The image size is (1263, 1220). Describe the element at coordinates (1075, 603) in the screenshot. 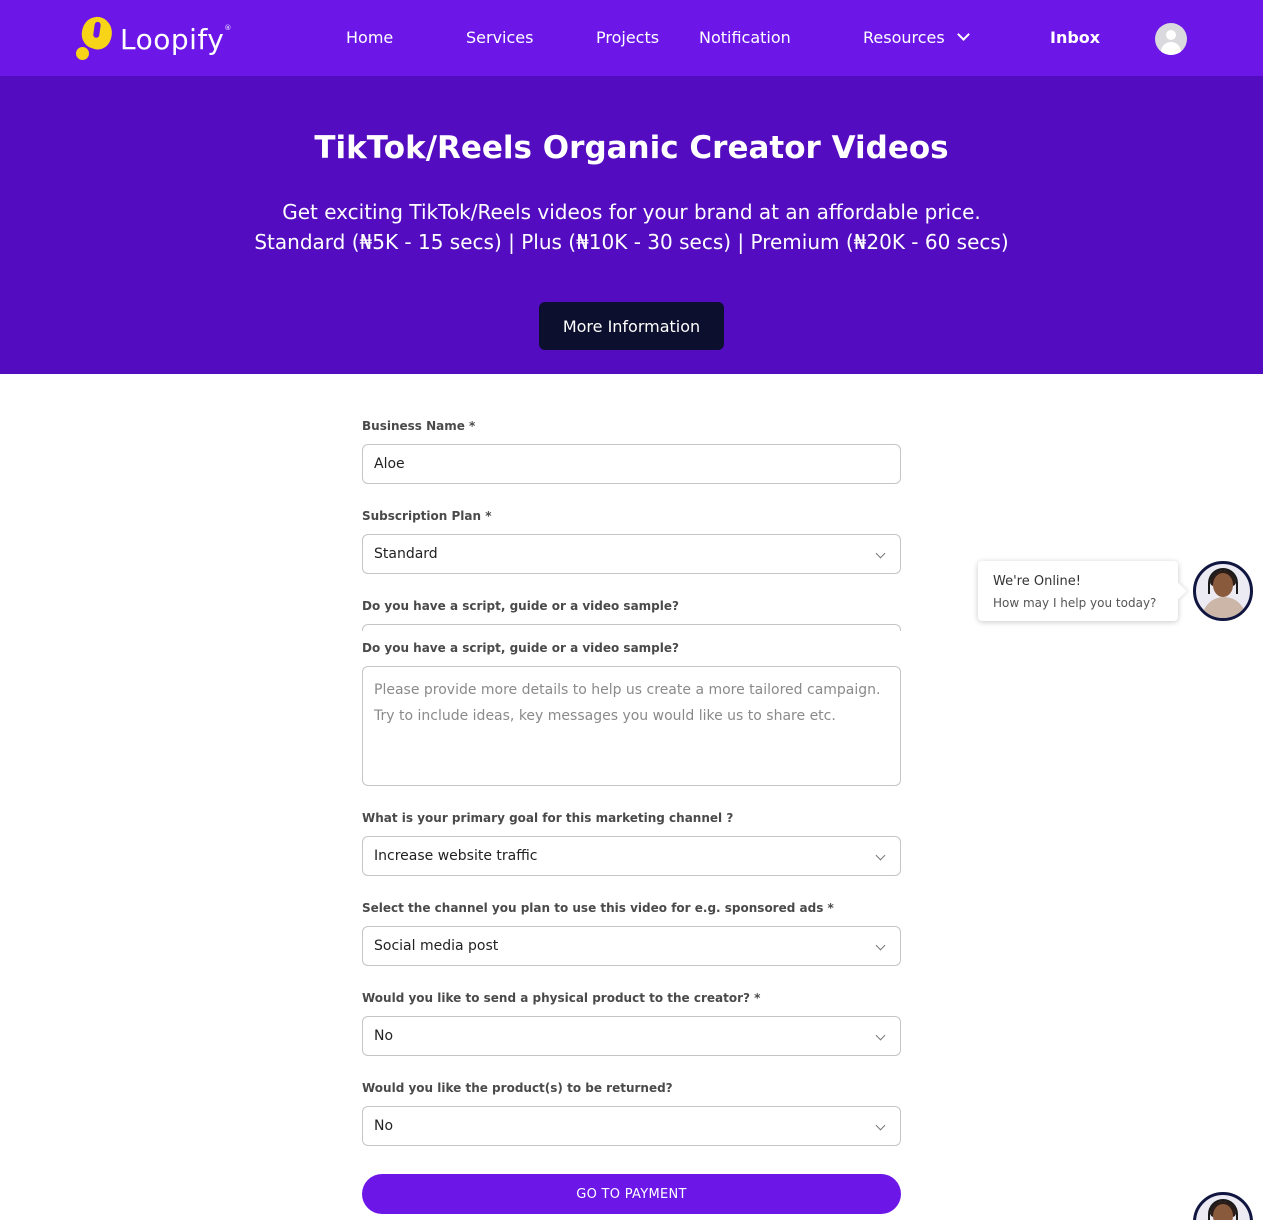

I see `chat-greeting-subtitle: How may I help you today?` at that location.